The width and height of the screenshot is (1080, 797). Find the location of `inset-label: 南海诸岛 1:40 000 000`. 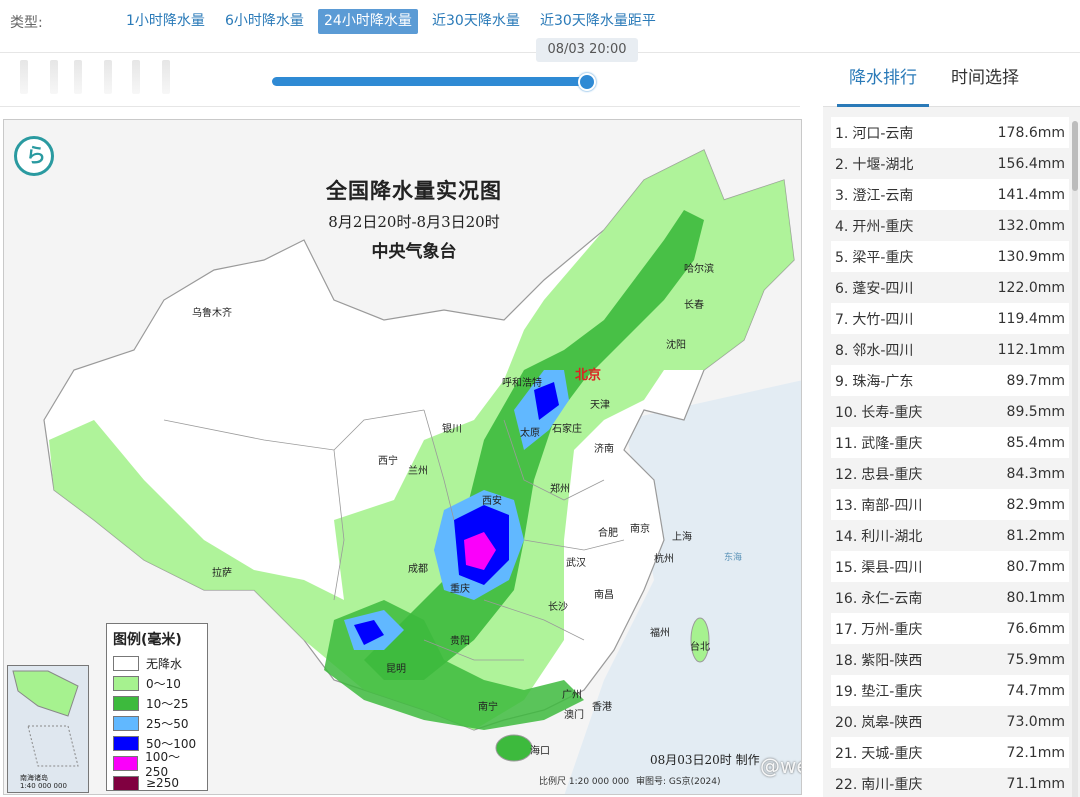

inset-label: 南海诸岛 1:40 000 000 is located at coordinates (43, 782).